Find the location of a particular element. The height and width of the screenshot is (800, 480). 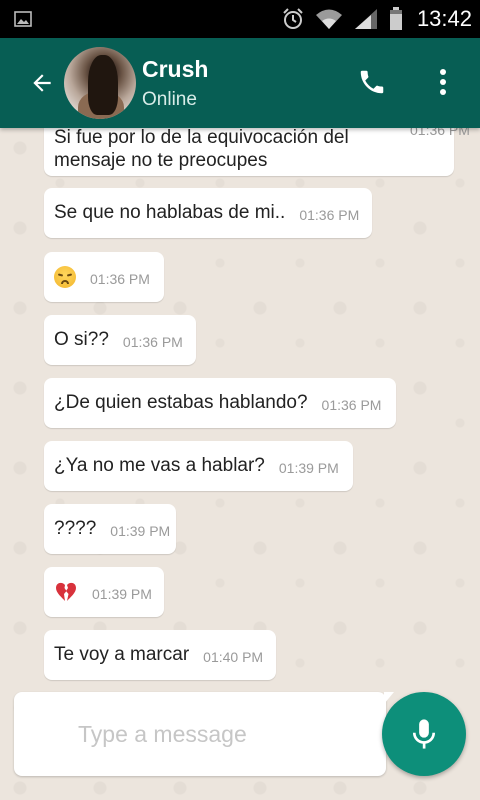

message-text: Se que no hablabas de mi.. is located at coordinates (170, 212).